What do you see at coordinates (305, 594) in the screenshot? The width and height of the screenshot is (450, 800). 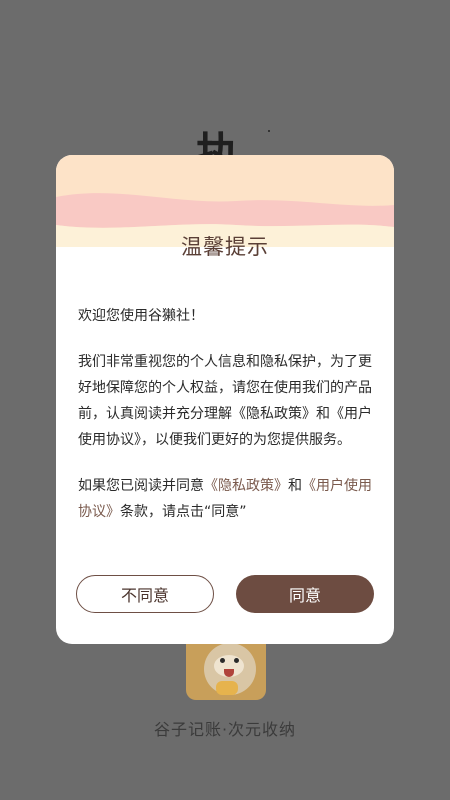 I see `agree-button: 同意` at bounding box center [305, 594].